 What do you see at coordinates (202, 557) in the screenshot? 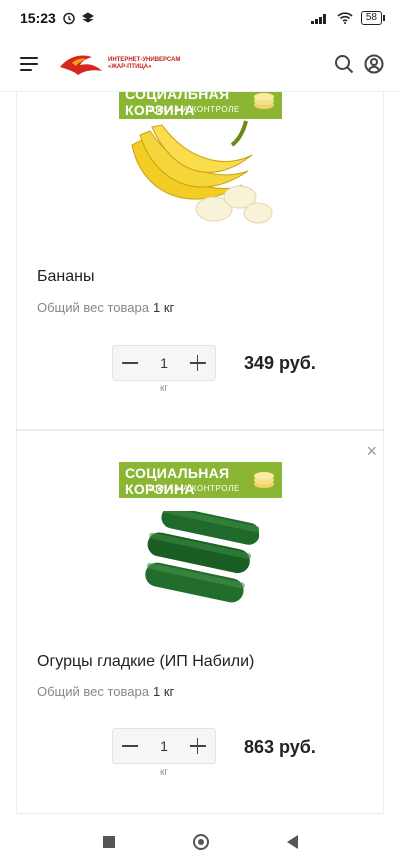
I see `product-image-cucumbers` at bounding box center [202, 557].